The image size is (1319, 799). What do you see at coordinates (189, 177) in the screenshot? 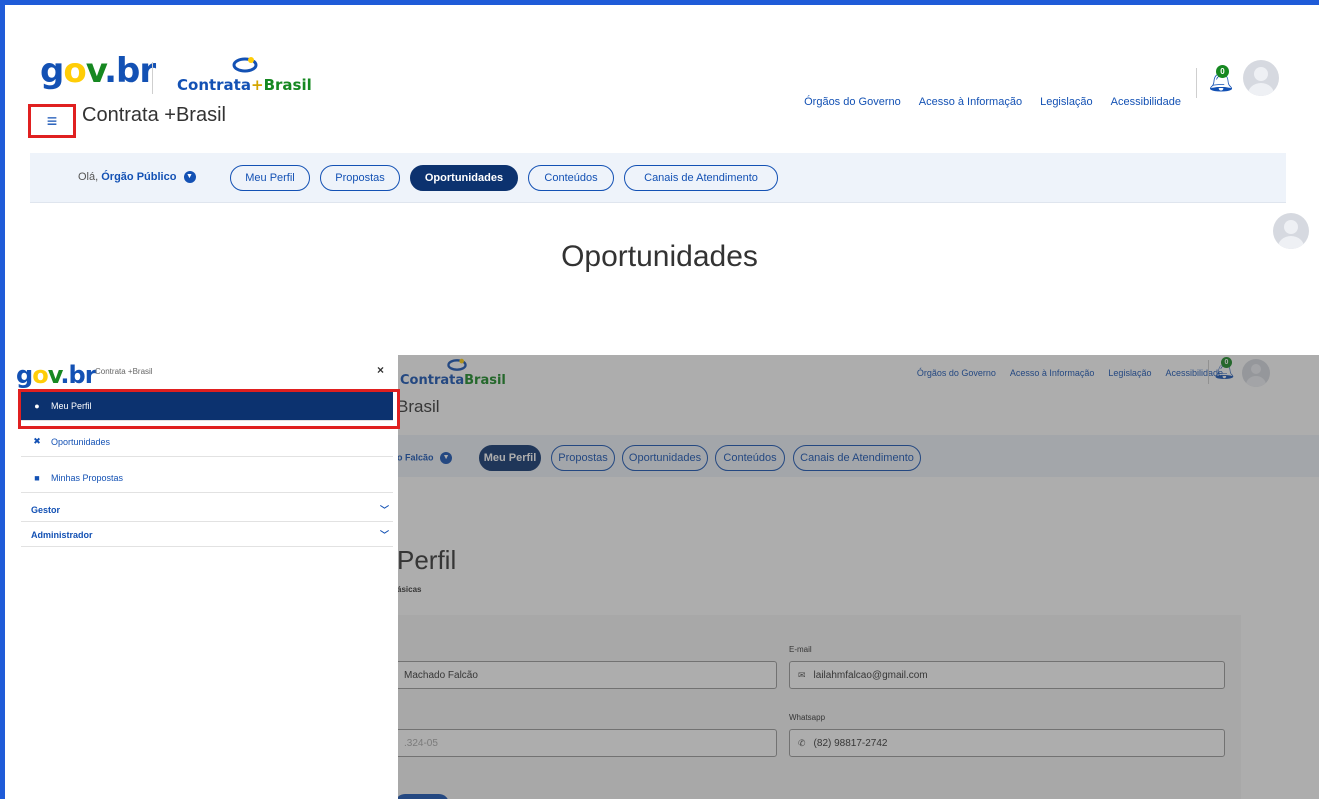
I see `chevron-down-icon: ▼` at bounding box center [189, 177].